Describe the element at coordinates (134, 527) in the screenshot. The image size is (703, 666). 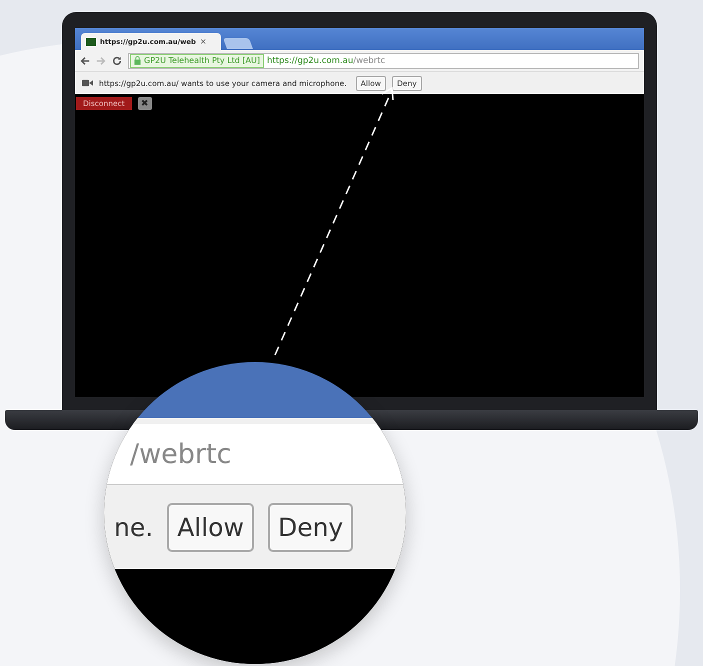
I see `magnified-message-text: ne.` at that location.